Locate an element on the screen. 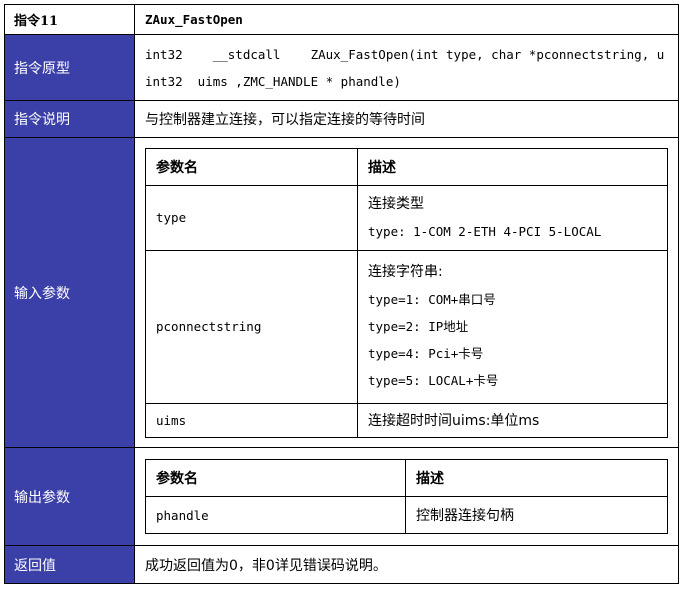 The width and height of the screenshot is (683, 590). outputs-table: 参数名 描述 phandle 控制器连接句柄 is located at coordinates (406, 496).